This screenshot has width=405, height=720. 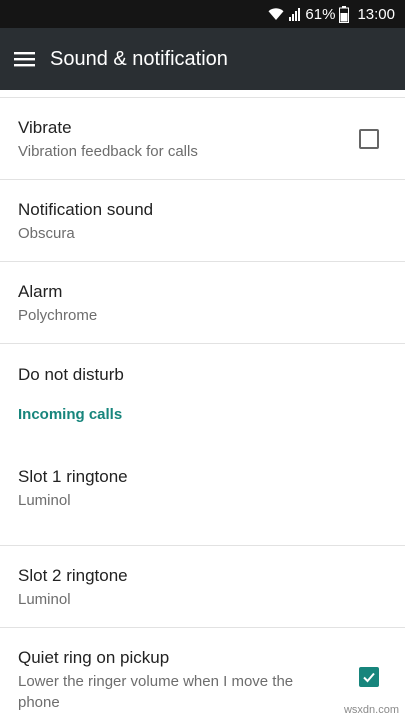 What do you see at coordinates (139, 58) in the screenshot?
I see `page-title: Sound & notification` at bounding box center [139, 58].